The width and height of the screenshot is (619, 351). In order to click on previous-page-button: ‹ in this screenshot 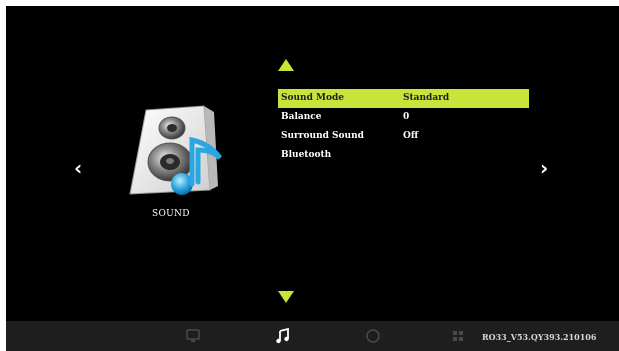, I will do `click(78, 168)`.